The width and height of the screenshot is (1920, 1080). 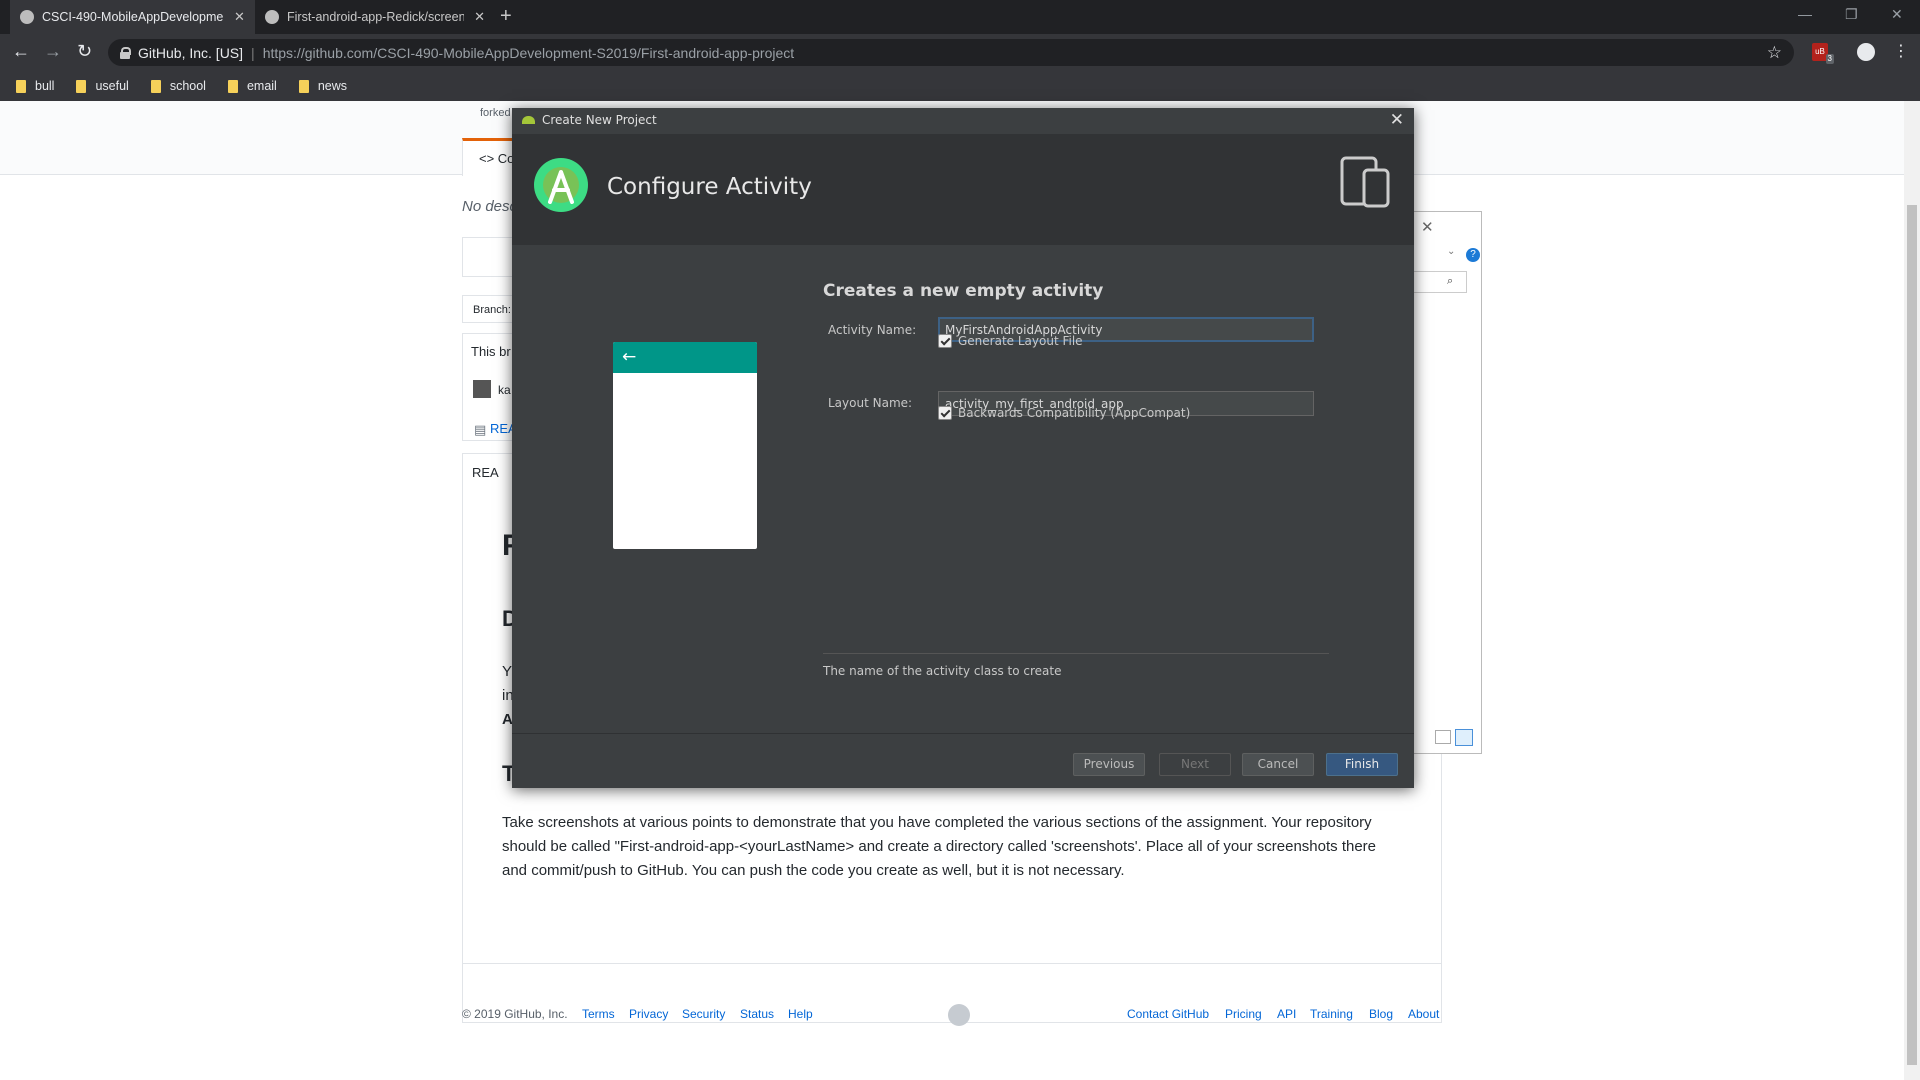 I want to click on back-icon: ←, so click(x=21, y=51).